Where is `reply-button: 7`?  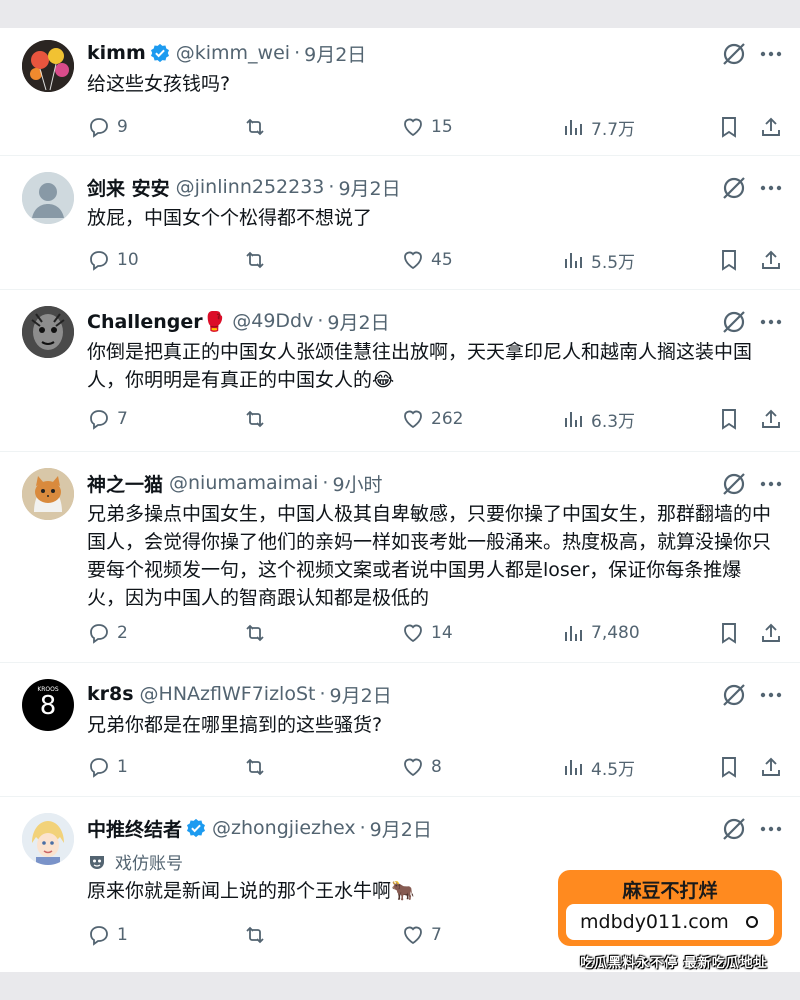 reply-button: 7 is located at coordinates (107, 419).